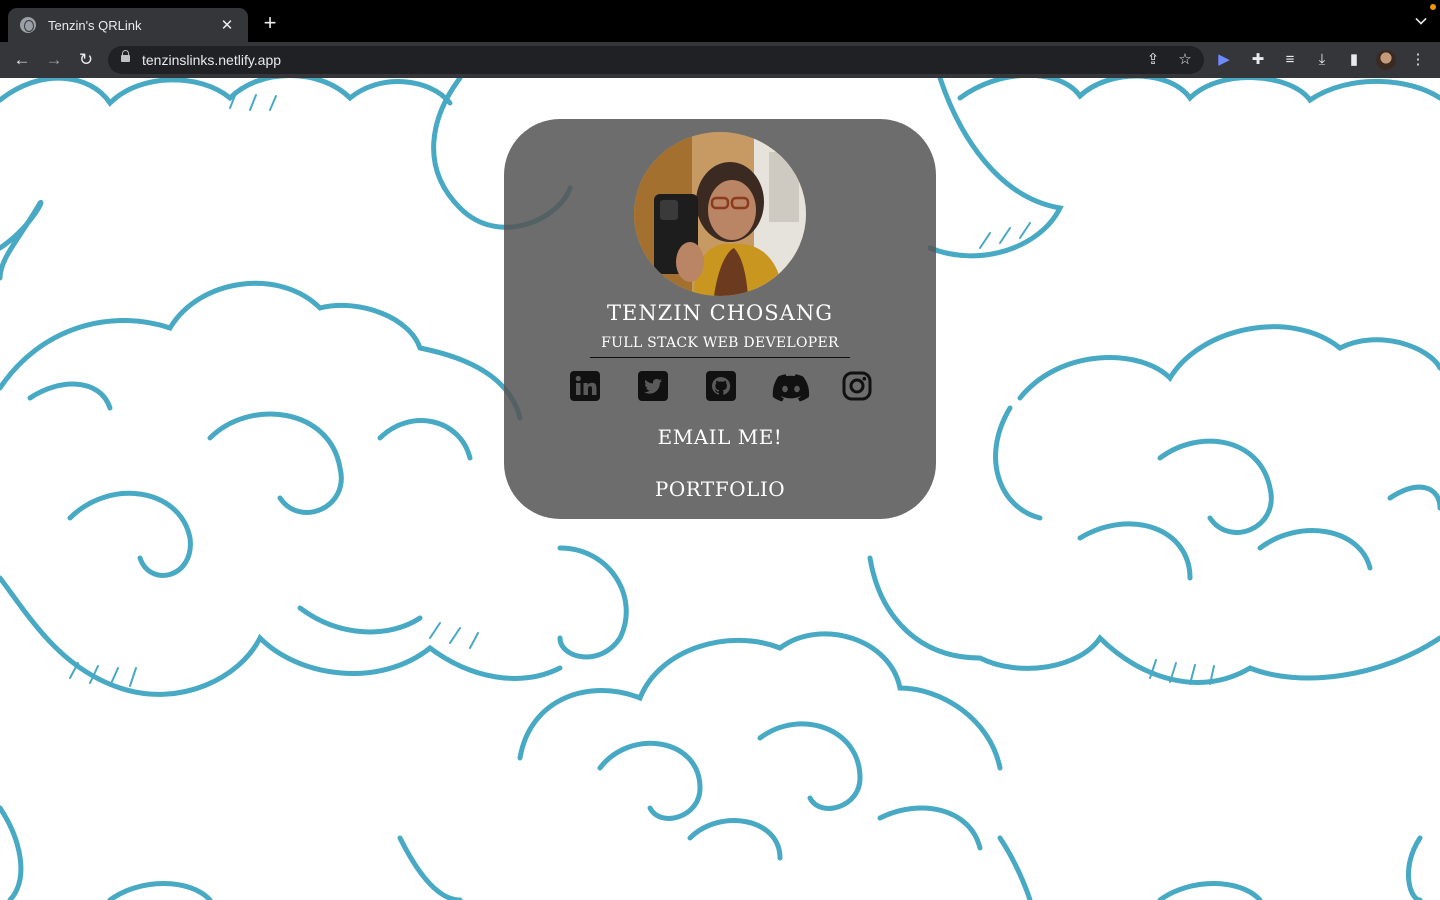 The height and width of the screenshot is (900, 1440). Describe the element at coordinates (585, 386) in the screenshot. I see `linkedin-icon` at that location.